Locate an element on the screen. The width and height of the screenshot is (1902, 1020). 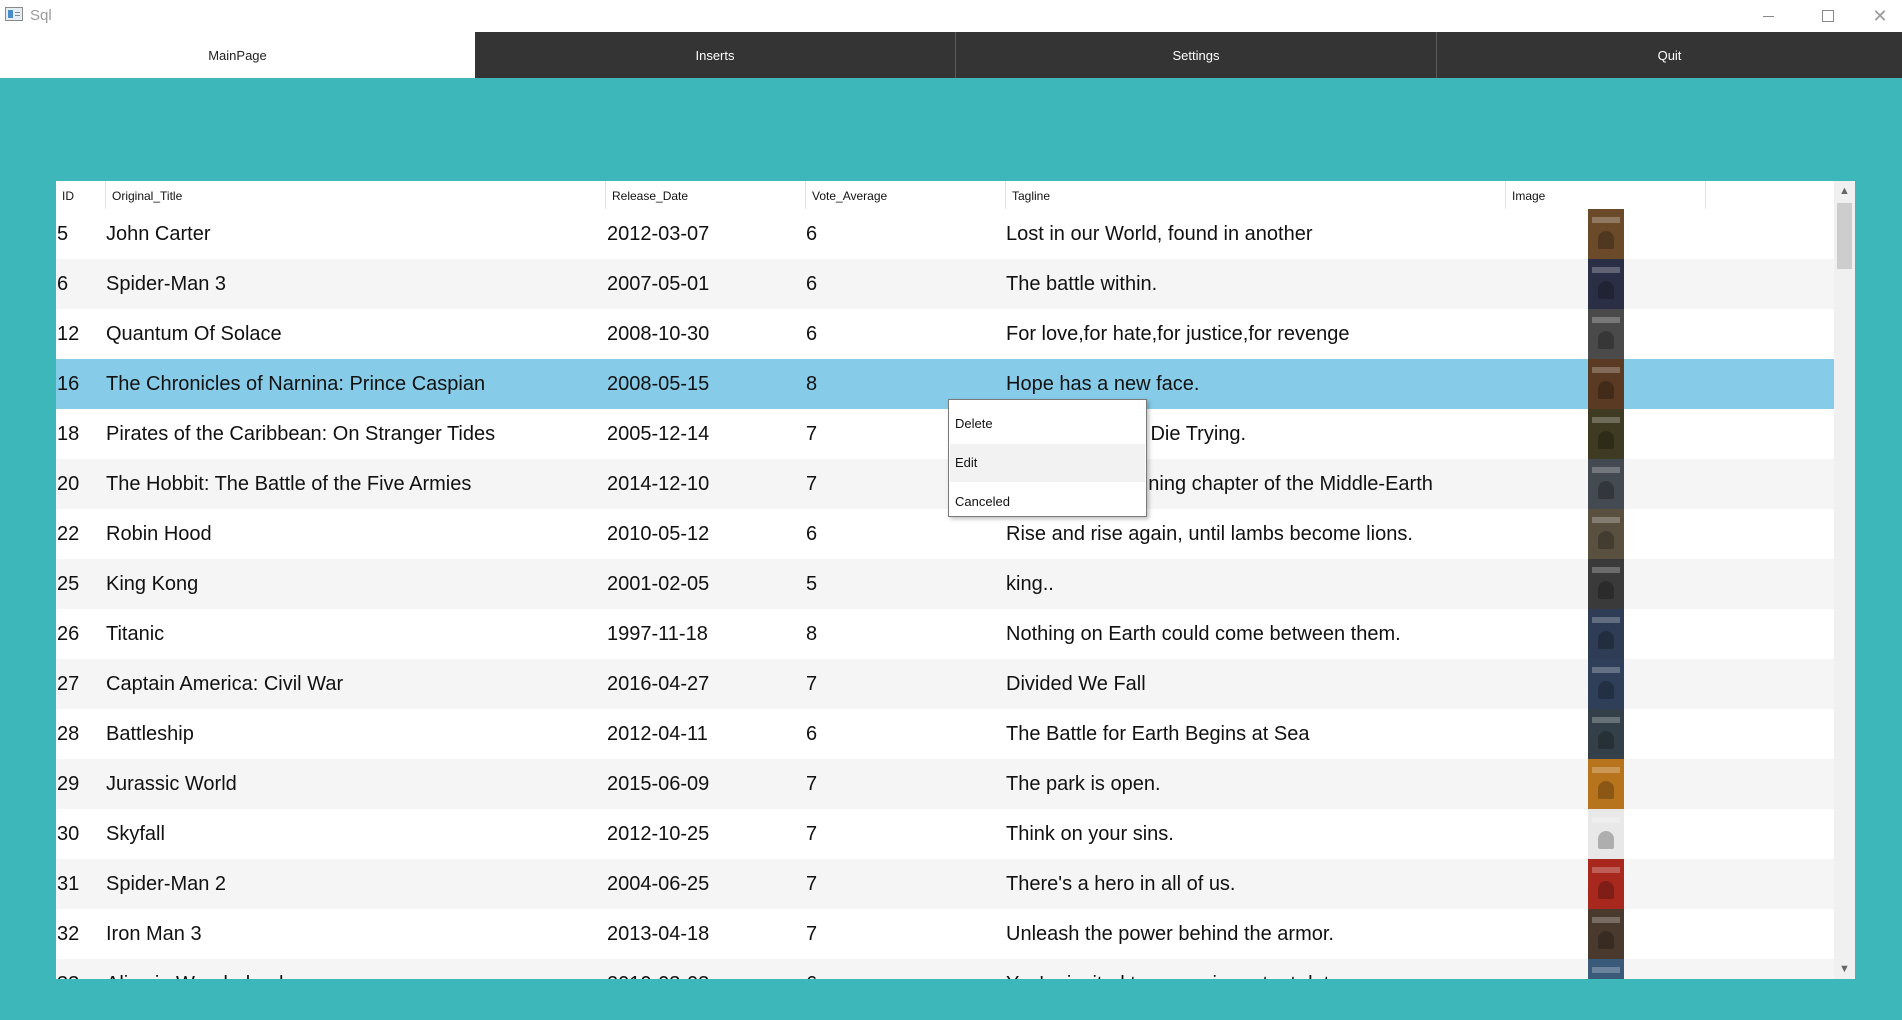
cell-original-title: Captain America: Civil War is located at coordinates (326, 684).